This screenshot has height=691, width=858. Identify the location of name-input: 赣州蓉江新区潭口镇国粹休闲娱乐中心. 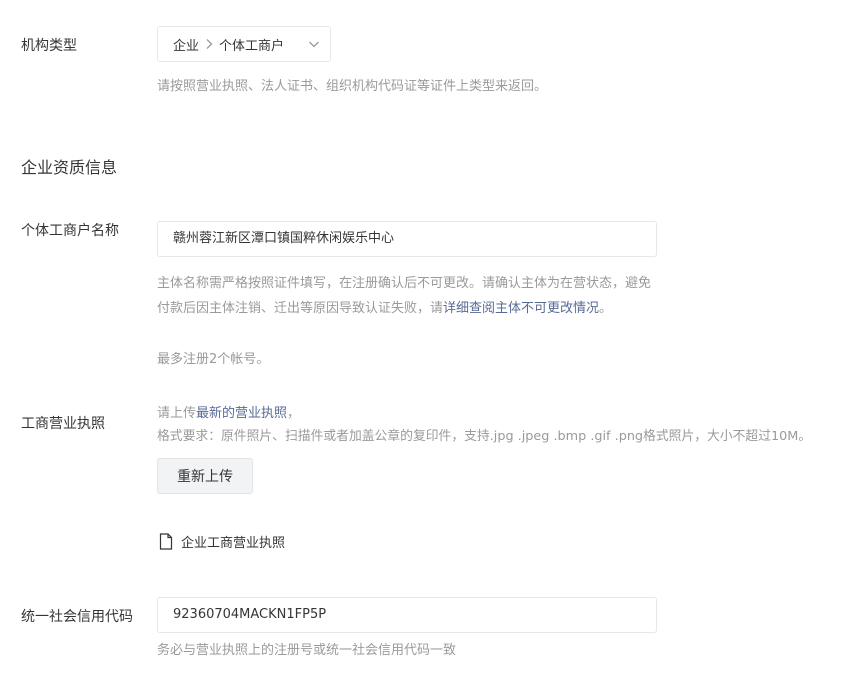
(407, 239).